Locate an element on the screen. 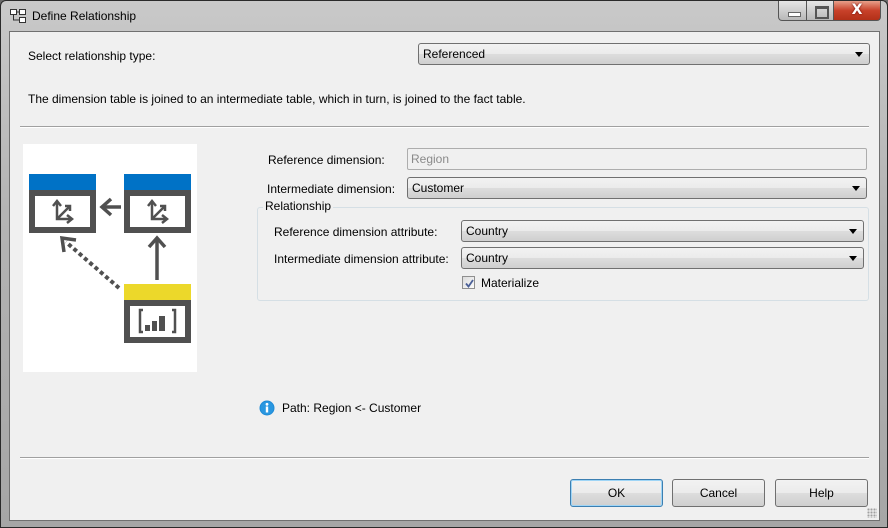 The height and width of the screenshot is (528, 888). intermediate-attribute-select: Country is located at coordinates (662, 258).